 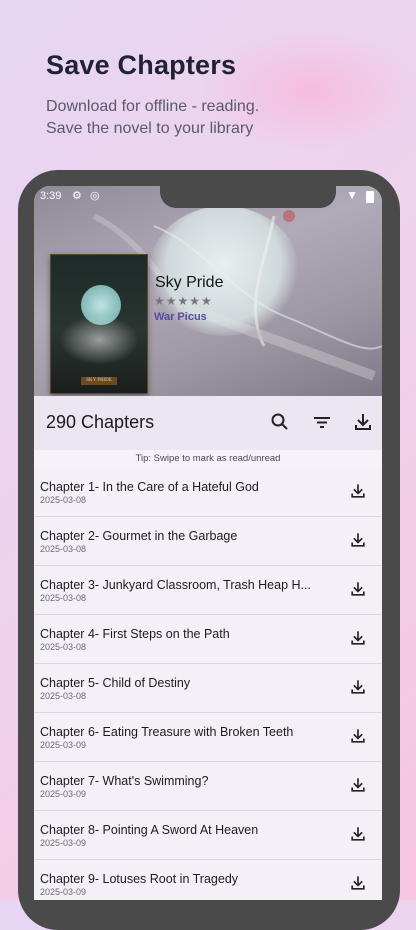 What do you see at coordinates (153, 106) in the screenshot?
I see `promo-subline-1: Download for offline - reading.` at bounding box center [153, 106].